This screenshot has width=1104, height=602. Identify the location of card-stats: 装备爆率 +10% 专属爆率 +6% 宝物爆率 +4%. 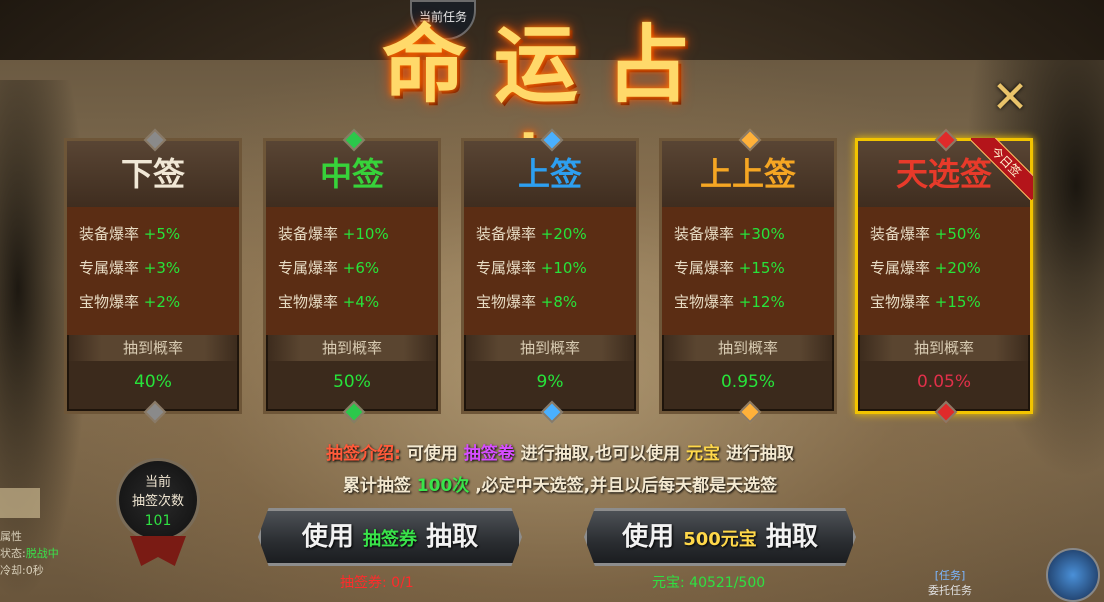
(352, 271).